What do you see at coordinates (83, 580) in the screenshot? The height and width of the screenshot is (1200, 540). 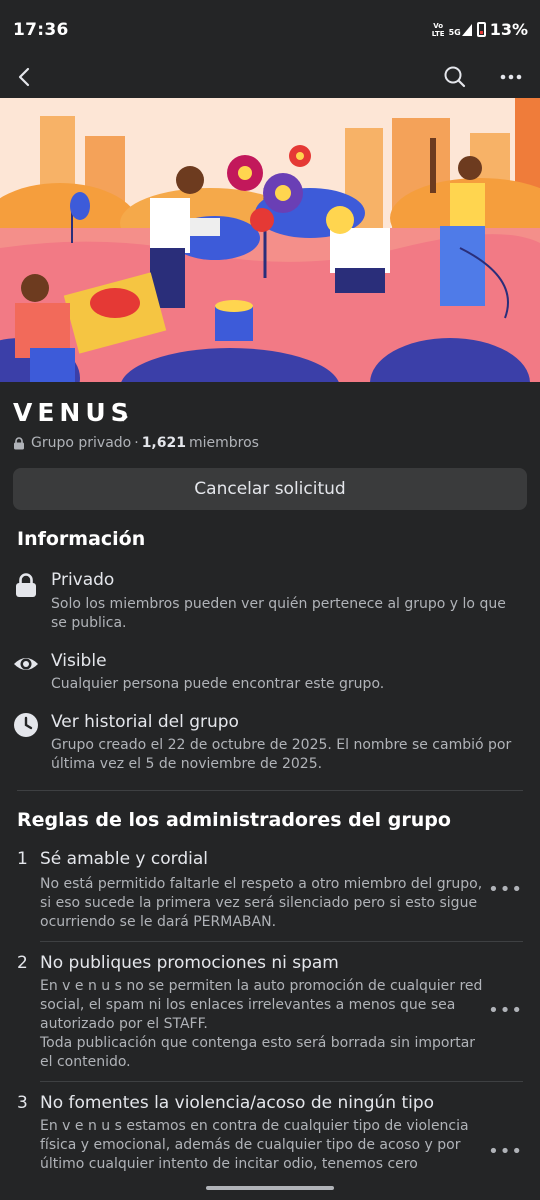 I see `info-title: Privado` at bounding box center [83, 580].